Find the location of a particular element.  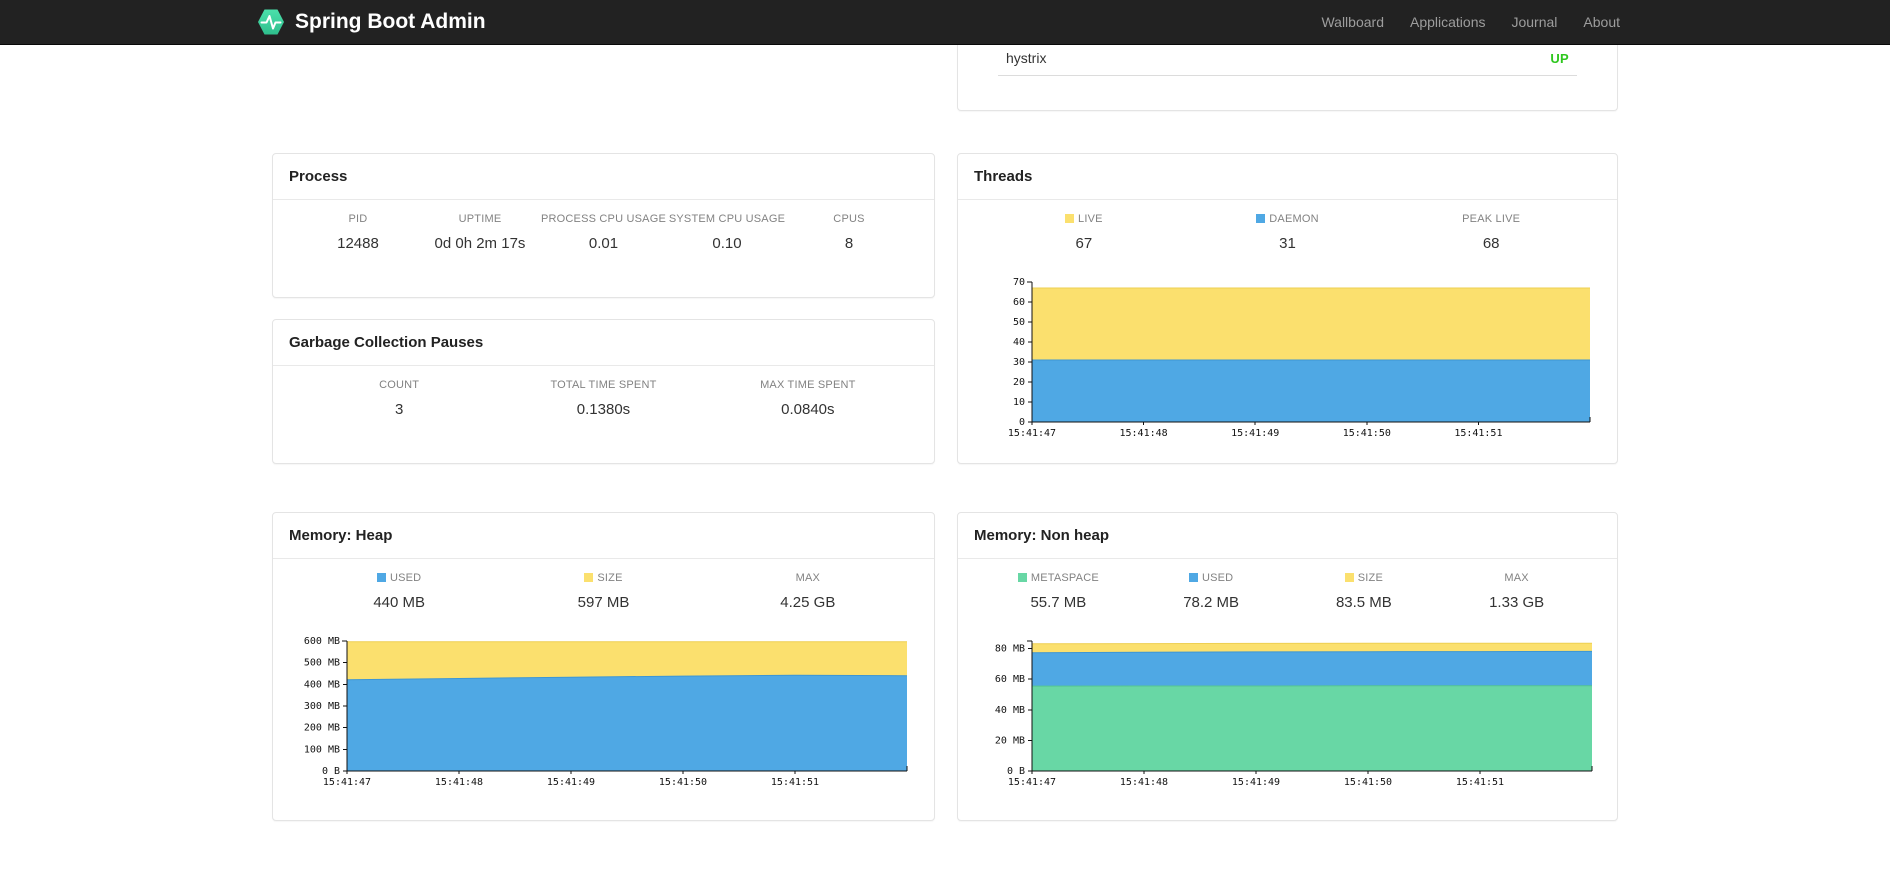

gc-panel-title: Garbage Collection Pauses is located at coordinates (603, 343).